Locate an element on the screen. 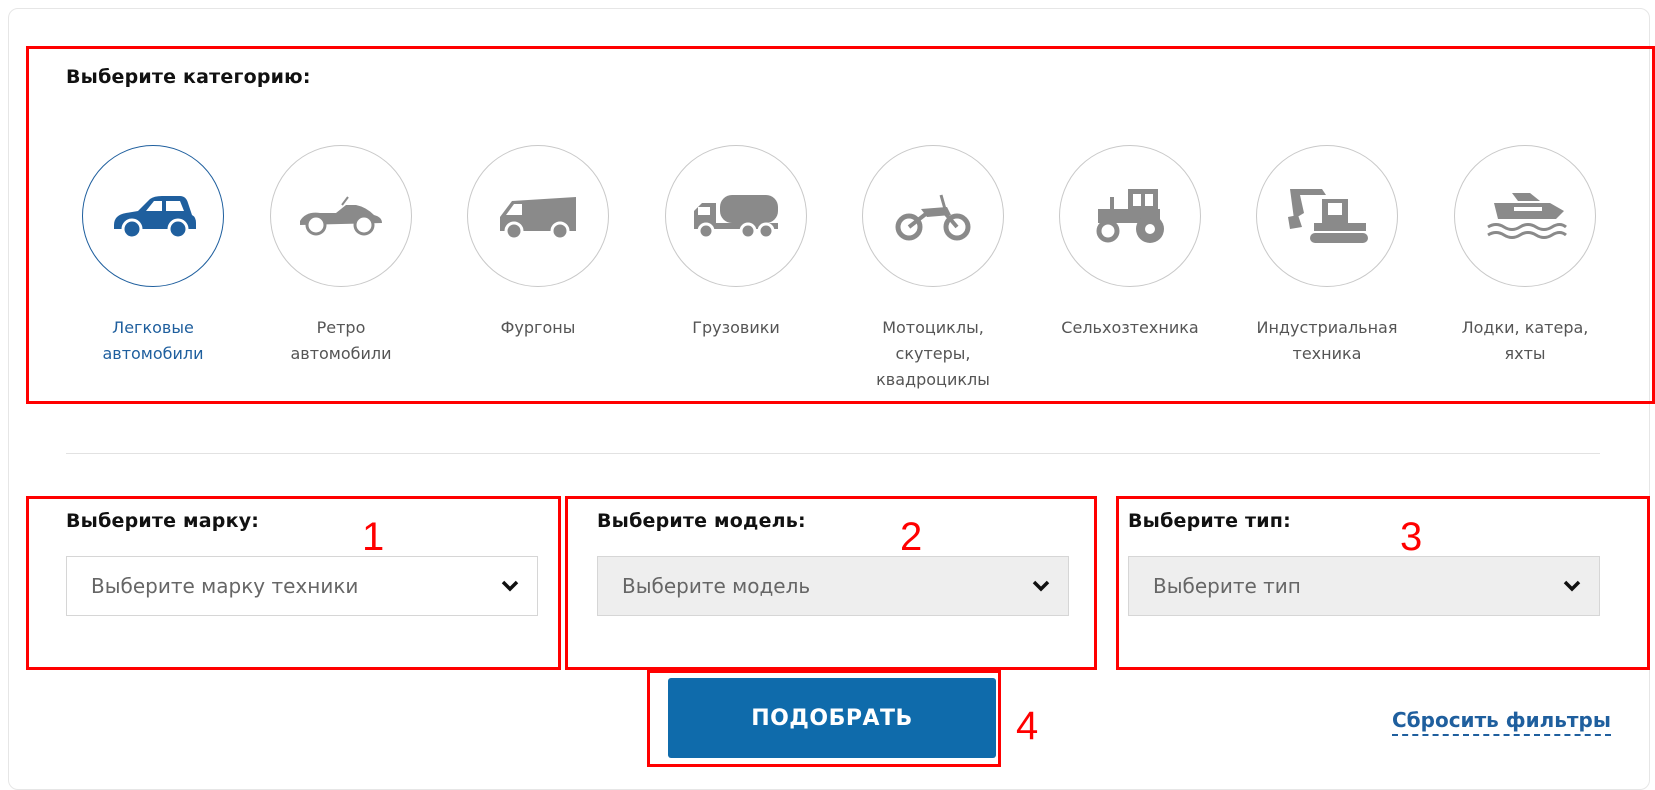 The image size is (1655, 790). annotation-number: 3 is located at coordinates (1411, 537).